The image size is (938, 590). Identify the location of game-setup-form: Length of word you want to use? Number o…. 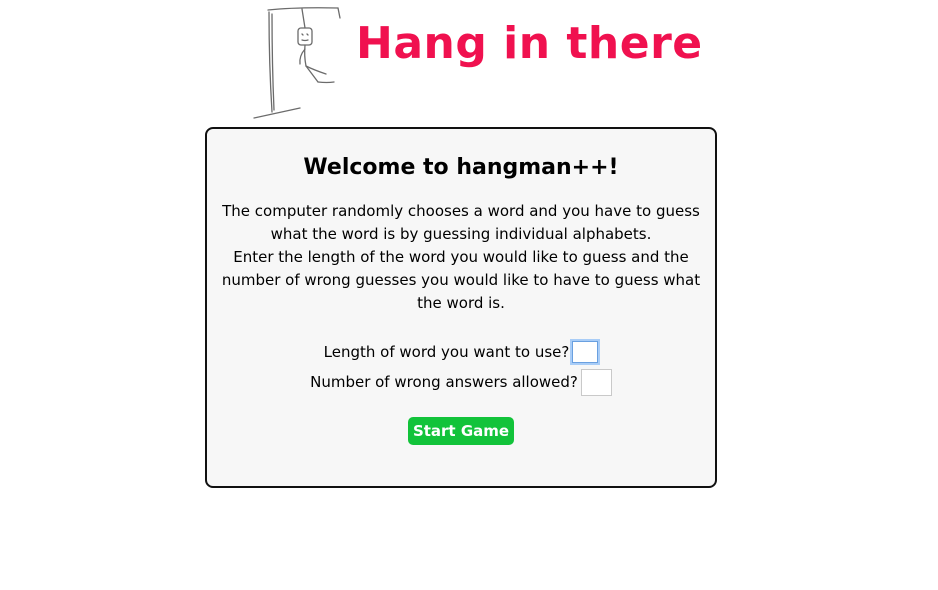
(461, 367).